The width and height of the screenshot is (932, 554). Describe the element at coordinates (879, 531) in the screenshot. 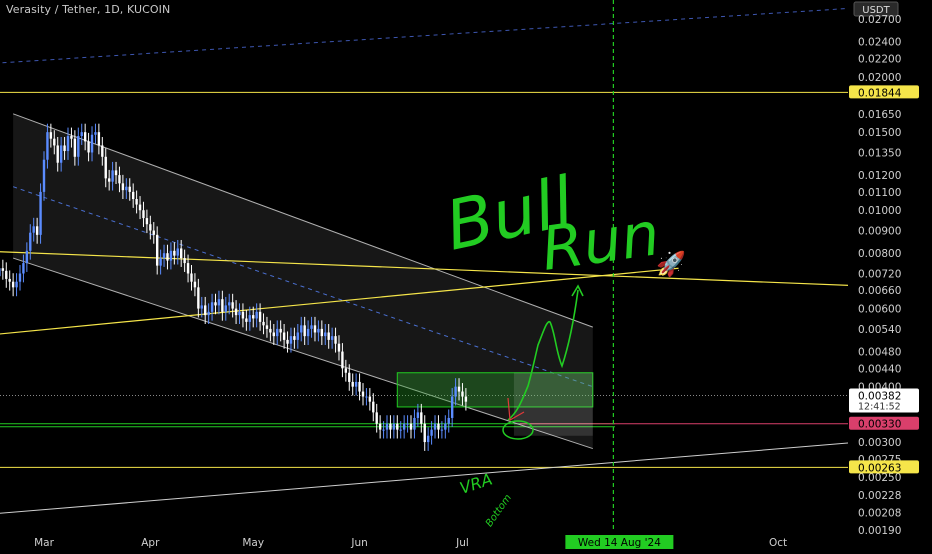

I see `price-tick-label: 0.00190` at that location.